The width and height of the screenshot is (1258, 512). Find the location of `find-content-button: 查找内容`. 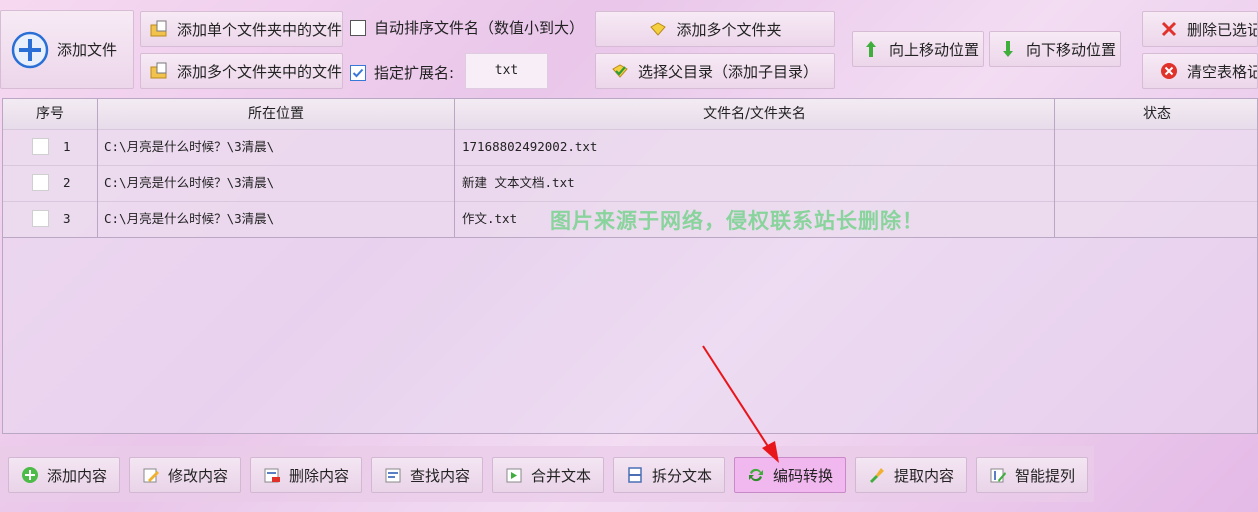

find-content-button: 查找内容 is located at coordinates (427, 475).